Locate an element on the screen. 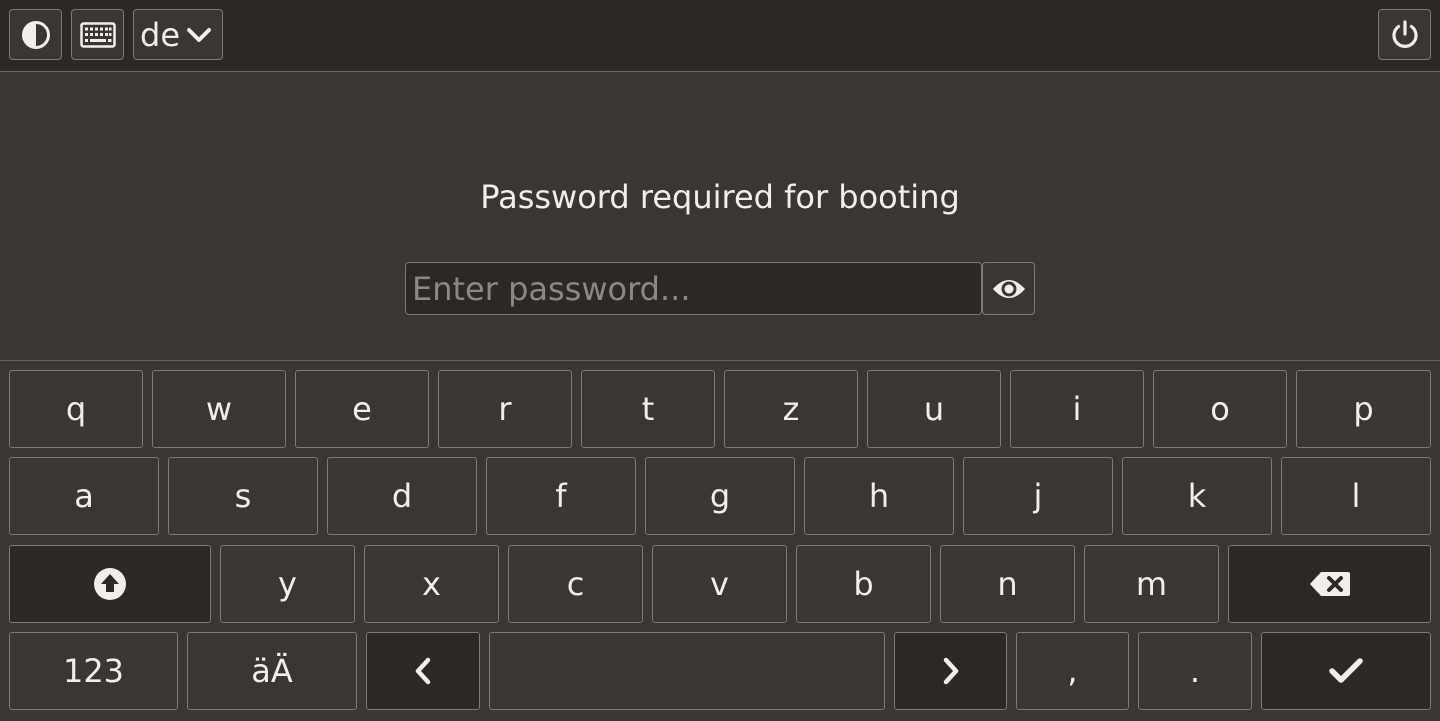  key-v: v is located at coordinates (719, 584).